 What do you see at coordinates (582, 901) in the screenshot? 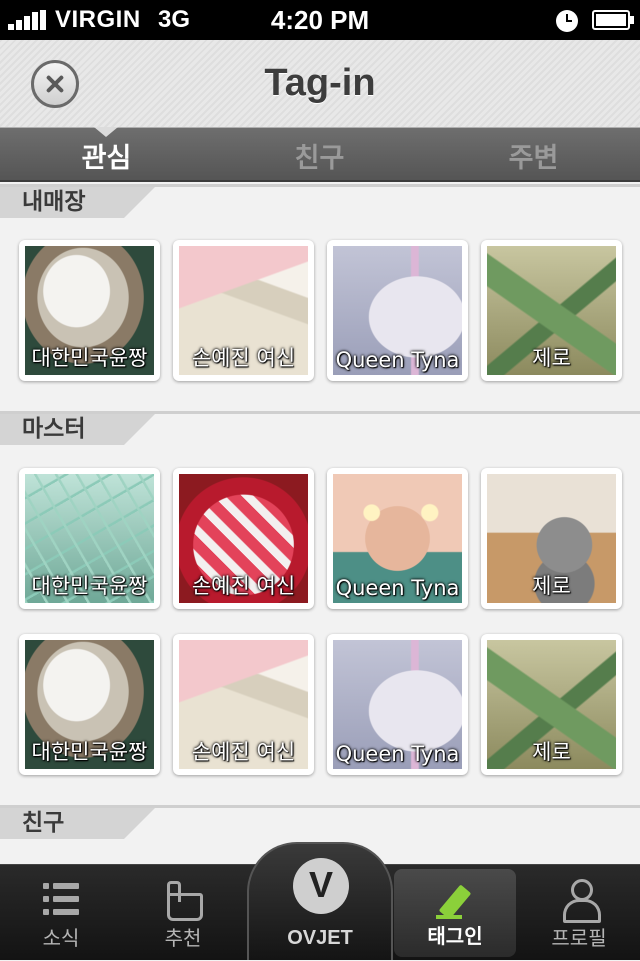
I see `person-icon` at bounding box center [582, 901].